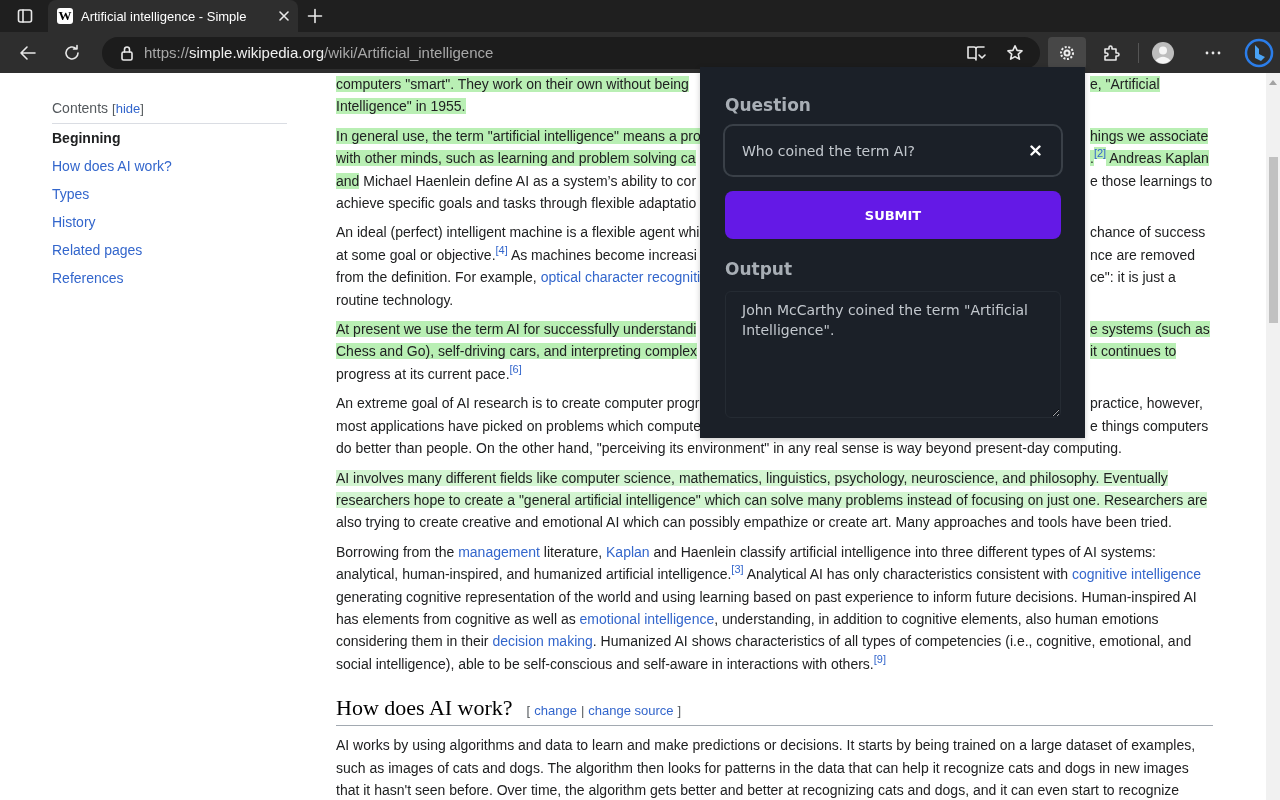 The image size is (1280, 800). I want to click on lock-icon, so click(127, 52).